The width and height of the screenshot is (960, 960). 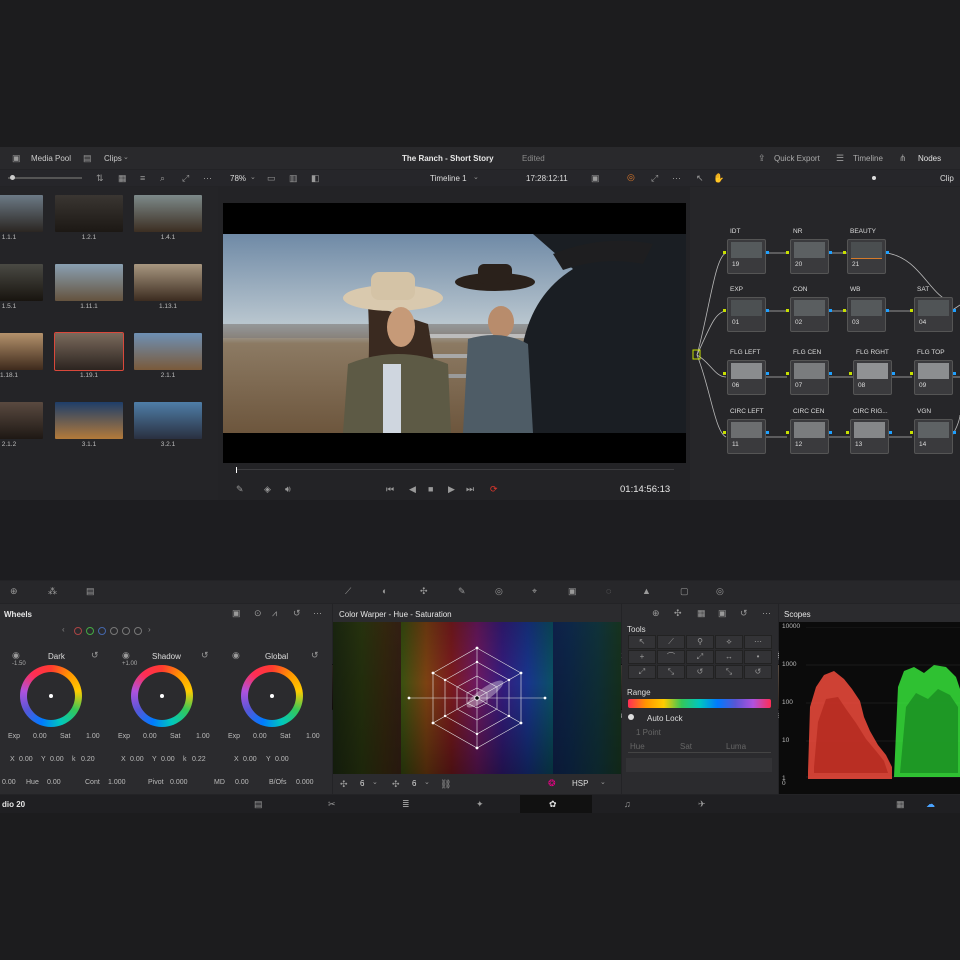 I want to click on link-icon: ⛓, so click(x=445, y=784).